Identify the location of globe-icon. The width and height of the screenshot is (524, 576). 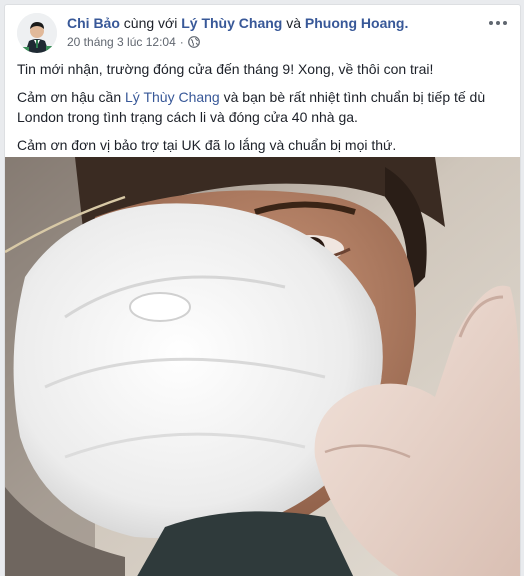
(193, 42).